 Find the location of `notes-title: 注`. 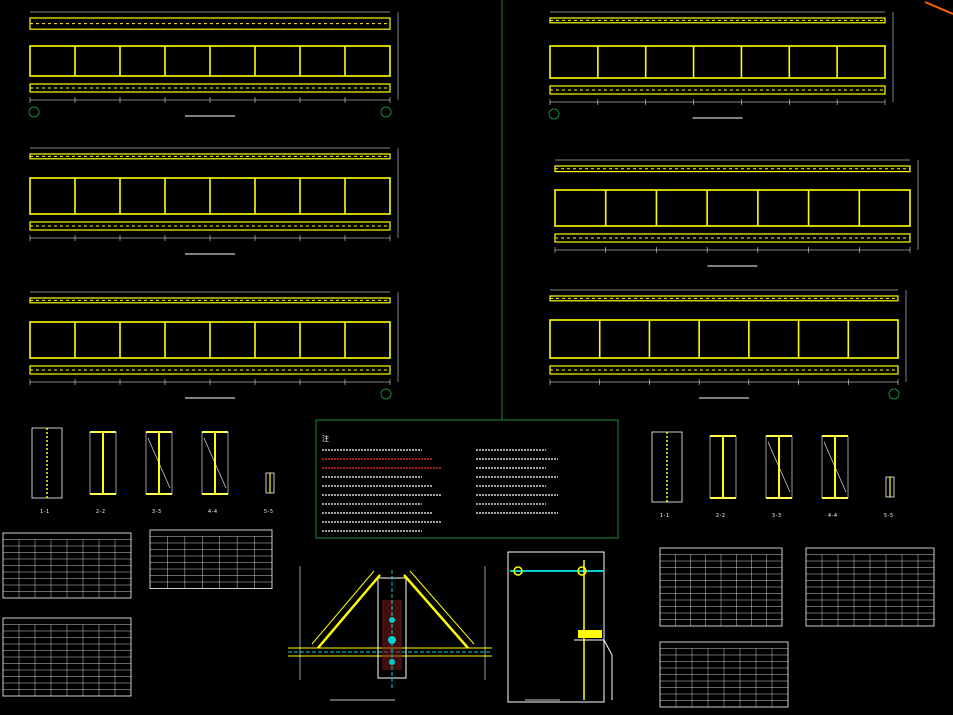

notes-title: 注 is located at coordinates (325, 438).